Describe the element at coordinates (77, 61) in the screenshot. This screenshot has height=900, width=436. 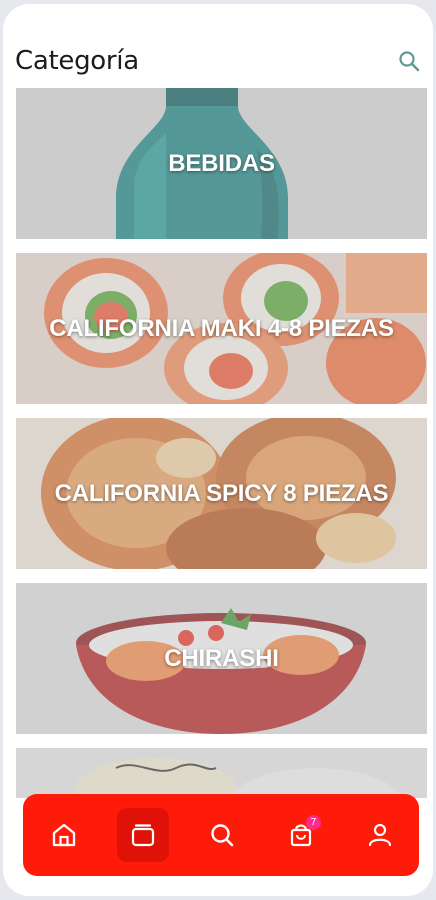
I see `page-title: Categoría` at that location.